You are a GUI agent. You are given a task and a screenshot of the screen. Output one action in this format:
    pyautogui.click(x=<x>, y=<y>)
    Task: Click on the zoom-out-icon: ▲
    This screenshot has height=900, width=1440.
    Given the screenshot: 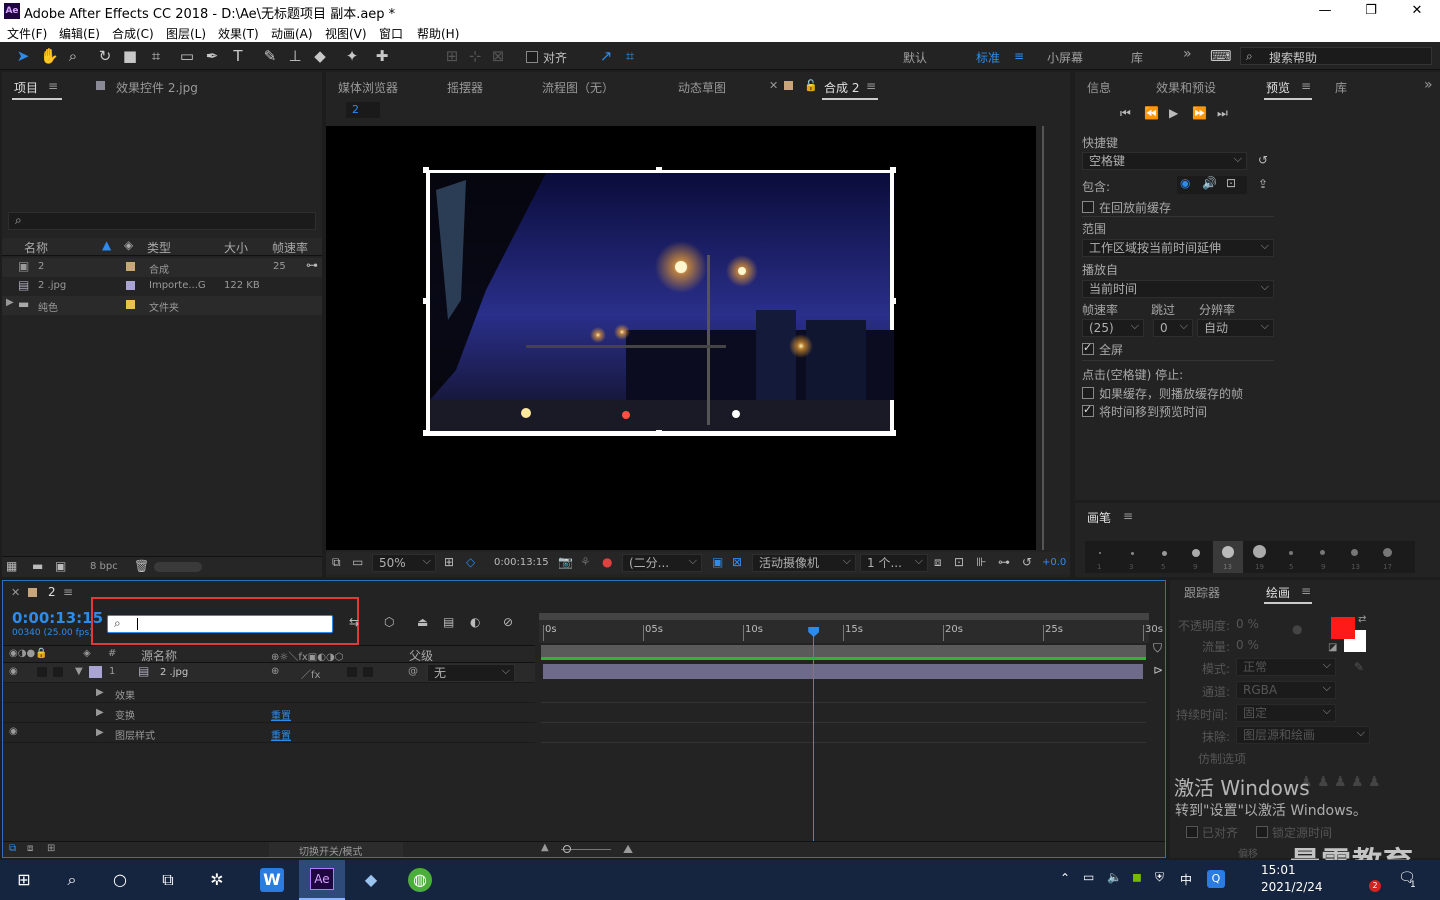 What is the action you would take?
    pyautogui.click(x=545, y=847)
    